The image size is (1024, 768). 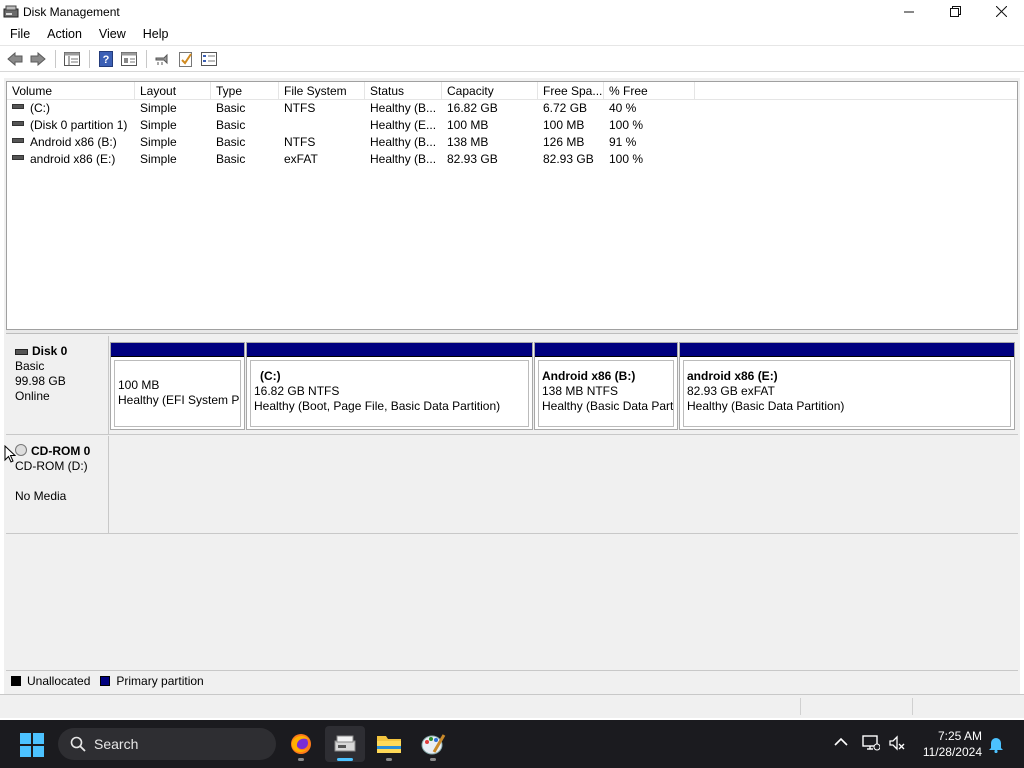 I want to click on mouse-cursor-icon, so click(x=10, y=455).